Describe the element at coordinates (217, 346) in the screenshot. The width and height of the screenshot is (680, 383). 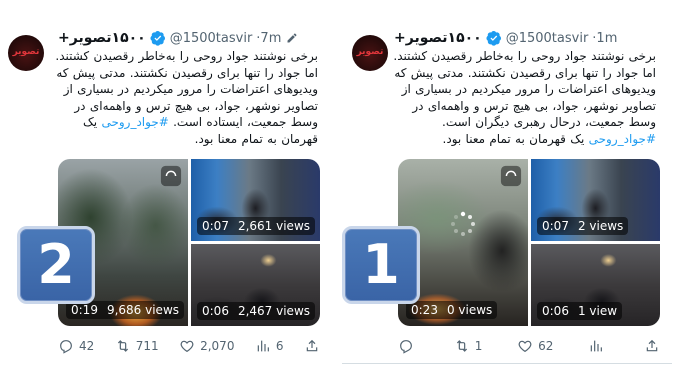
I see `like-count: 2,070` at that location.